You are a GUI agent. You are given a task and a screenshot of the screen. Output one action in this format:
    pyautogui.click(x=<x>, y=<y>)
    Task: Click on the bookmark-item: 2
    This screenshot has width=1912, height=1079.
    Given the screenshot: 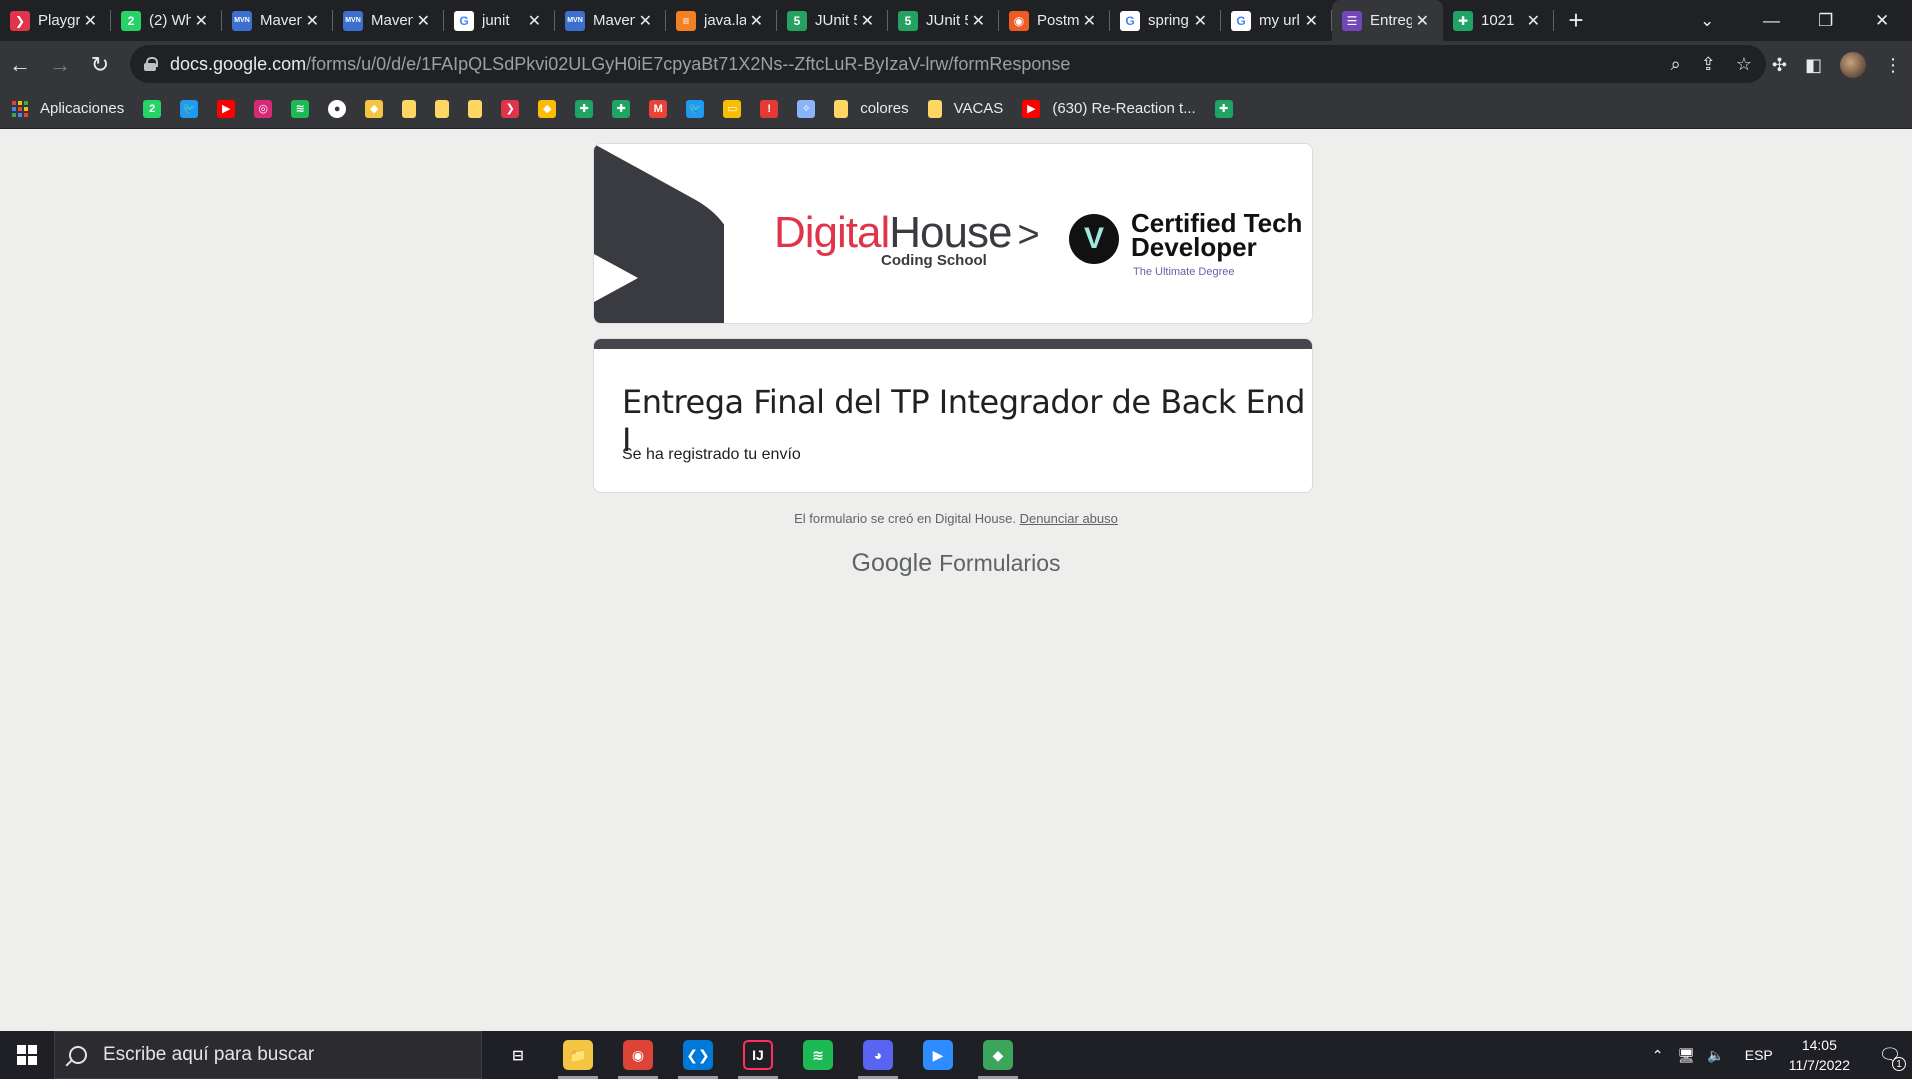 What is the action you would take?
    pyautogui.click(x=152, y=108)
    